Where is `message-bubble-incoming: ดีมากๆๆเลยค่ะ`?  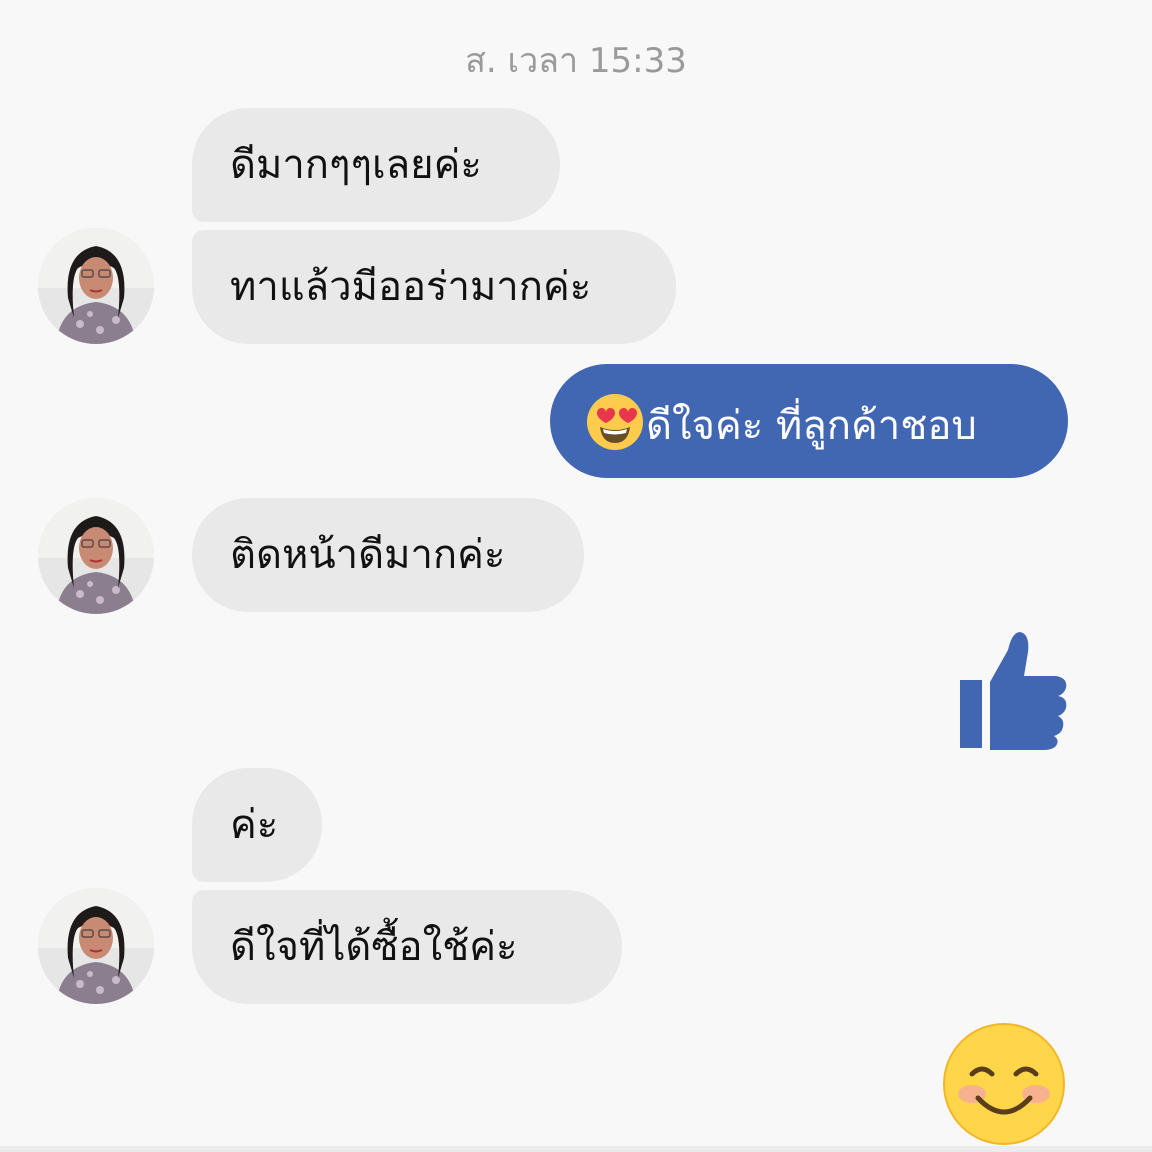 message-bubble-incoming: ดีมากๆๆเลยค่ะ is located at coordinates (376, 165).